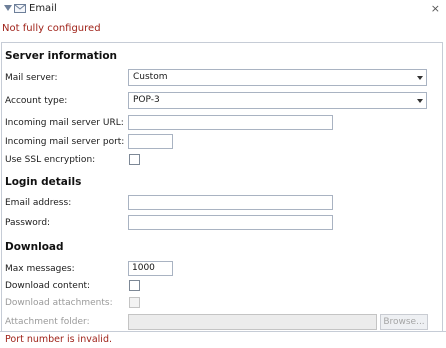 This screenshot has width=446, height=348. What do you see at coordinates (47, 322) in the screenshot?
I see `attachment-folder-label: Attachment folder:` at bounding box center [47, 322].